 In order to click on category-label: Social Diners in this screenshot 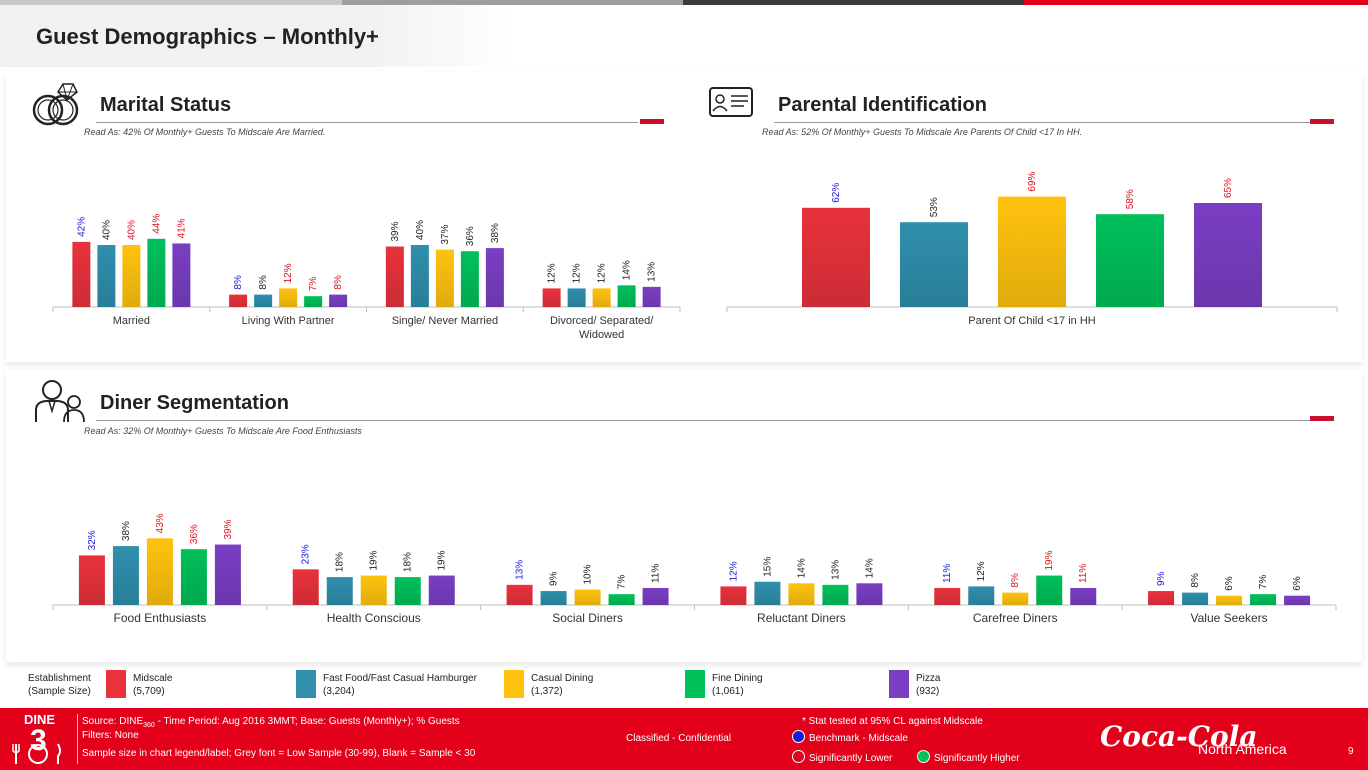, I will do `click(587, 618)`.